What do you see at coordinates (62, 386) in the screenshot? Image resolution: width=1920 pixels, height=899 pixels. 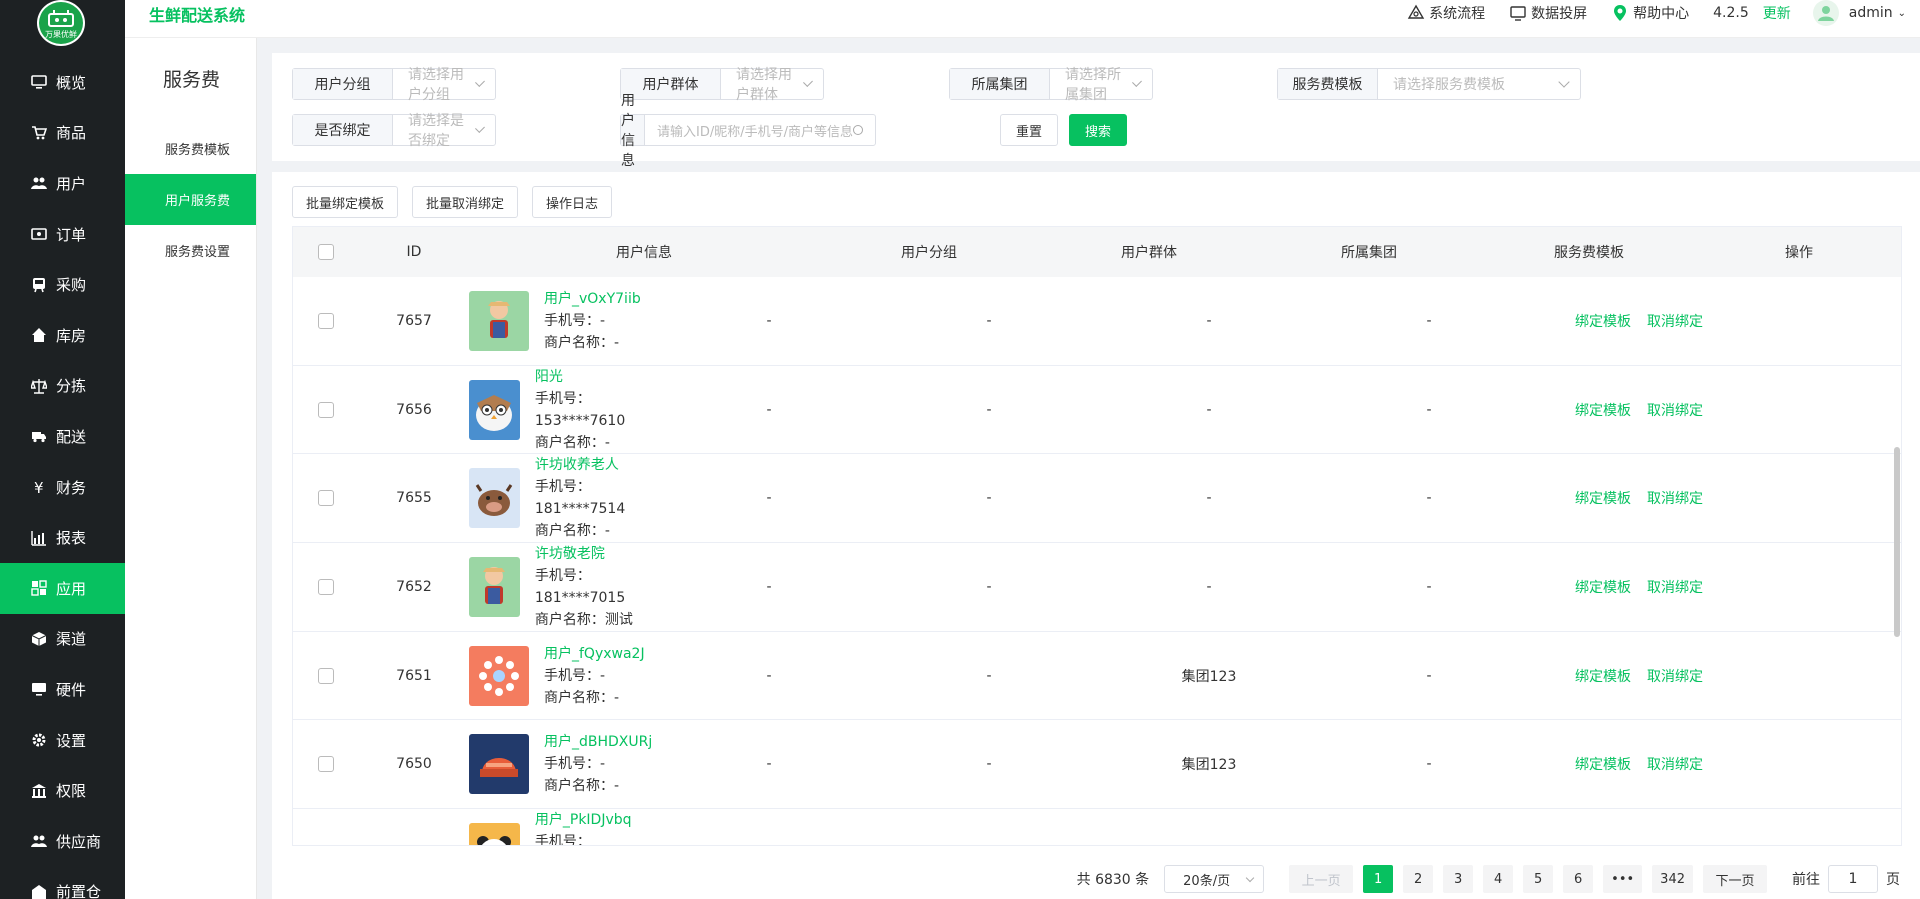 I see `sidebar-item-scale: 分拣` at bounding box center [62, 386].